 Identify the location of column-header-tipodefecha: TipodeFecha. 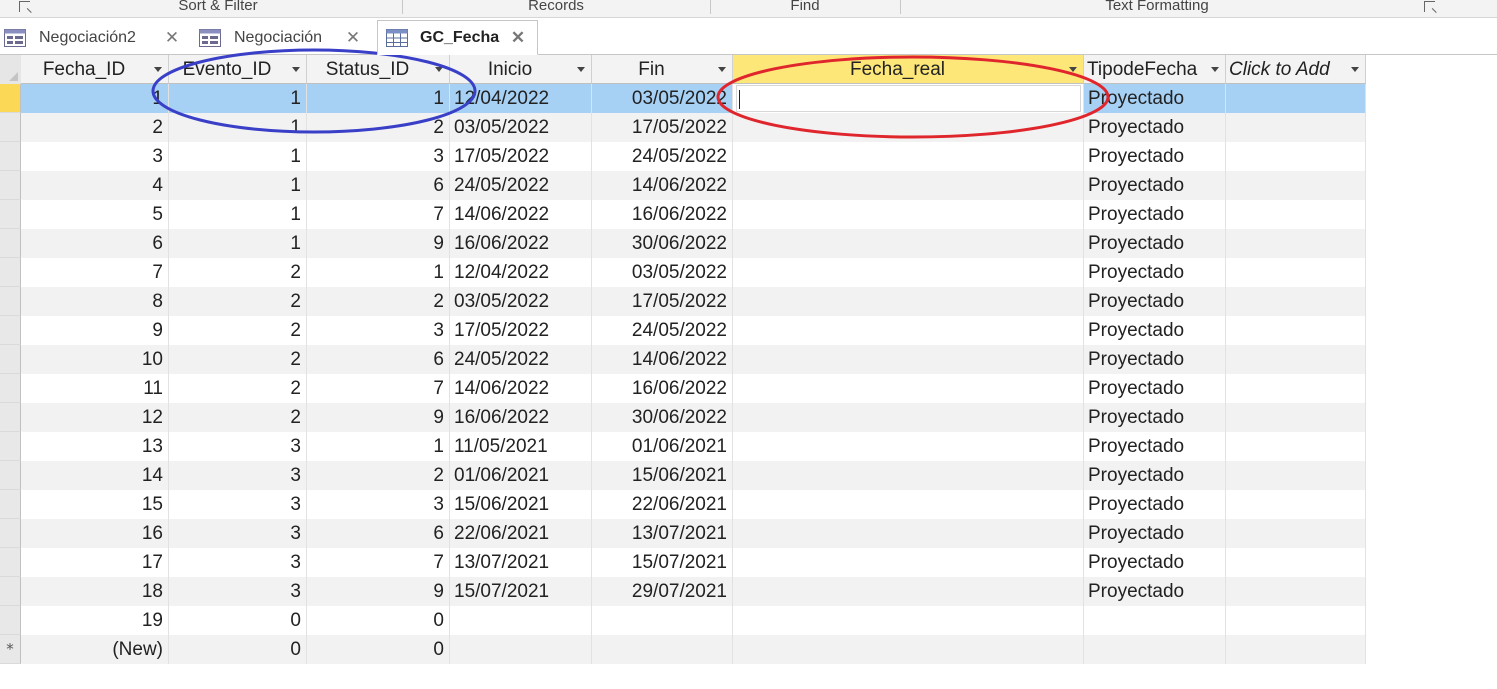
(1155, 69).